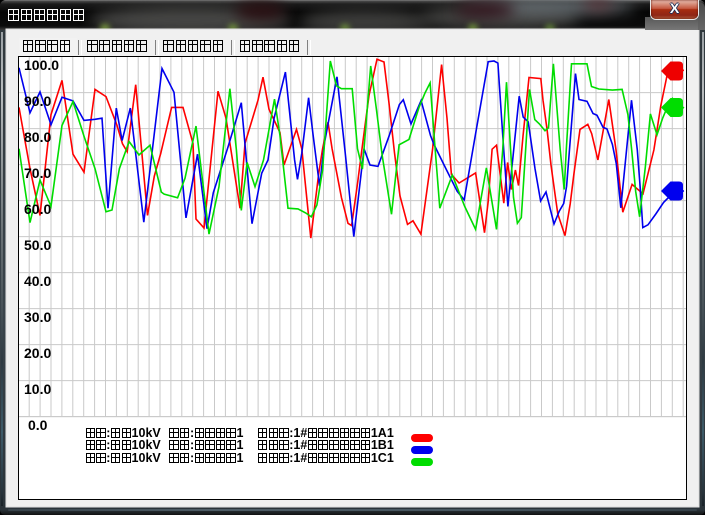 This screenshot has height=515, width=705. What do you see at coordinates (37, 317) in the screenshot?
I see `svg-text: 30.0` at bounding box center [37, 317].